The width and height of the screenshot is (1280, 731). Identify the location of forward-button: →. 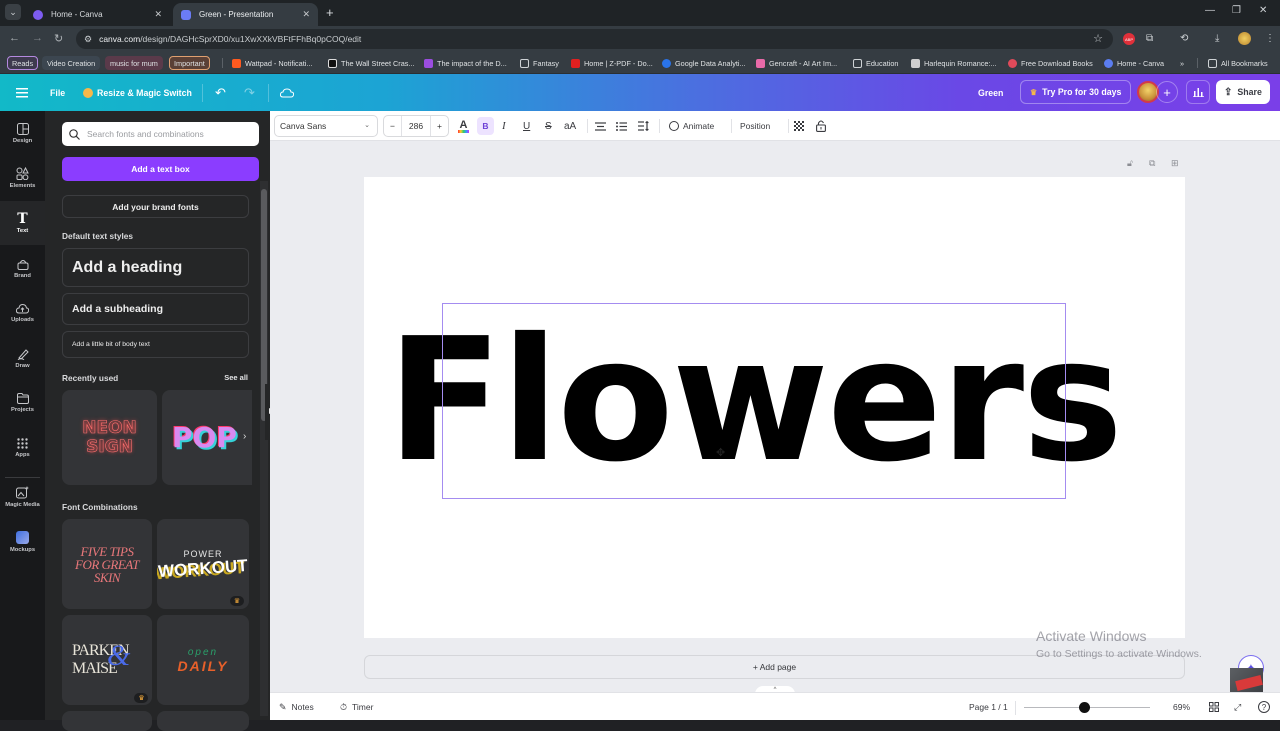
(37, 38).